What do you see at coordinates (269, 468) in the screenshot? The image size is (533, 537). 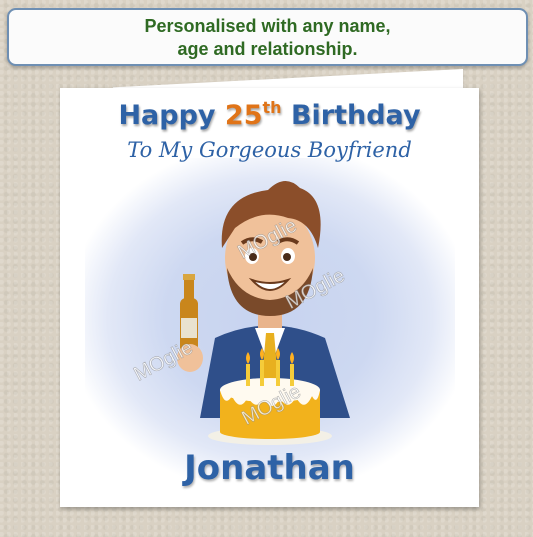 I see `recipient-name: Jonathan` at bounding box center [269, 468].